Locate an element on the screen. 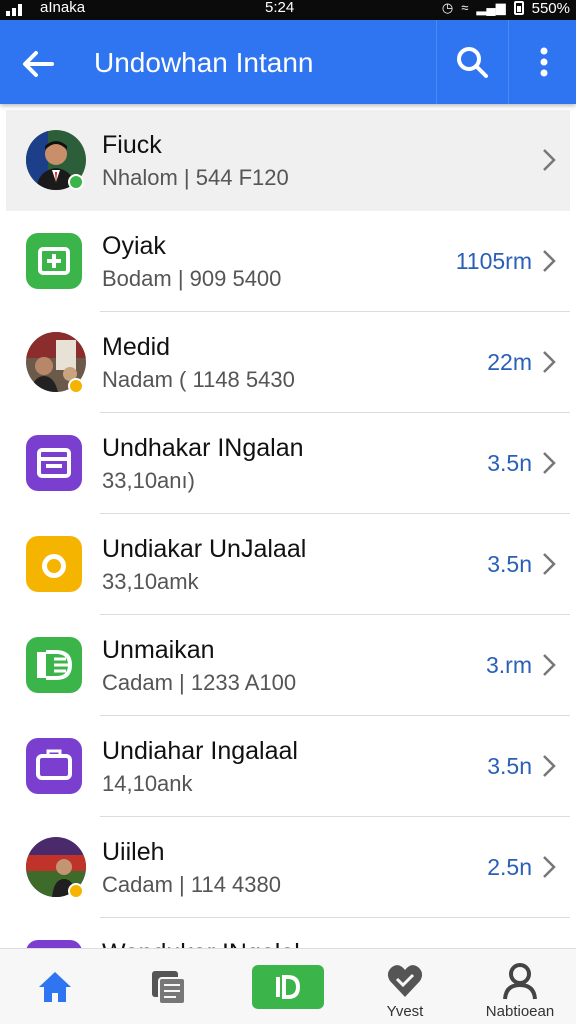 This screenshot has width=576, height=1024. stack-icon is located at coordinates (168, 987).